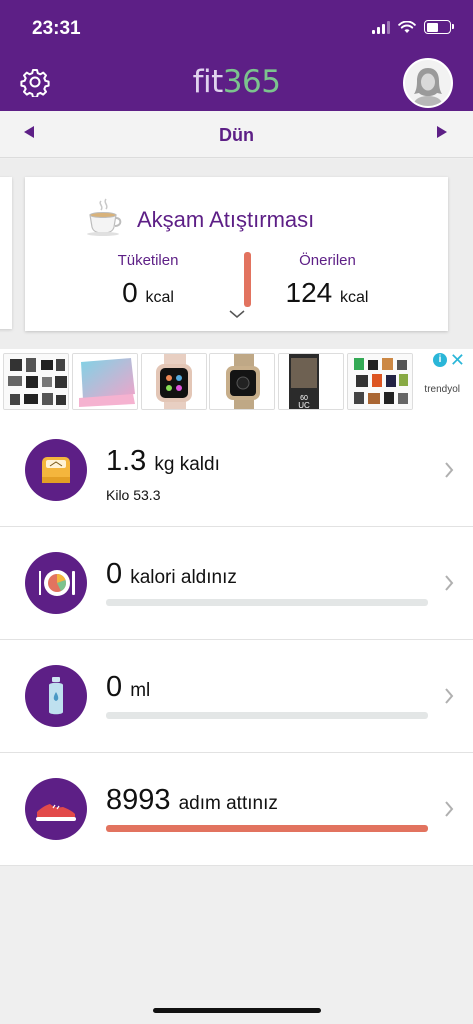 The image size is (473, 1024). What do you see at coordinates (36, 381) in the screenshot?
I see `ad-product-stickers` at bounding box center [36, 381].